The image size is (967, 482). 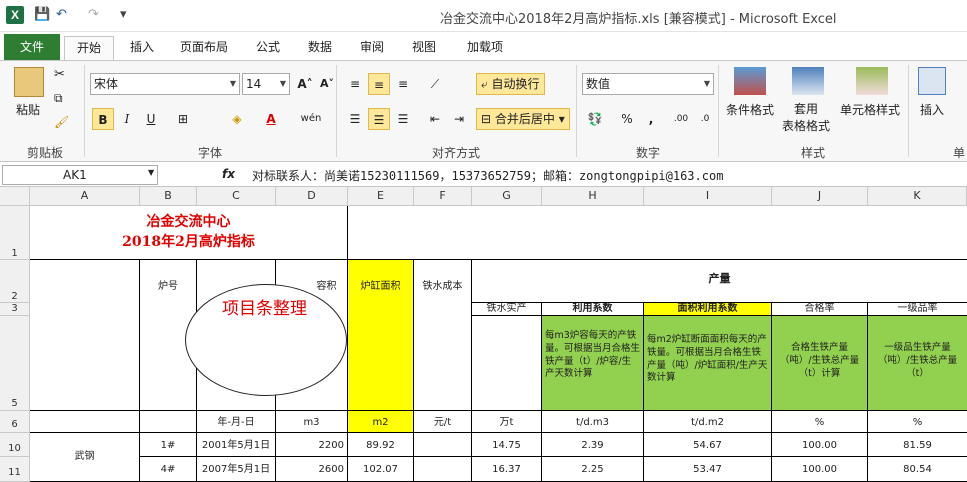 What do you see at coordinates (917, 445) in the screenshot?
I see `data-first-grade: 81.59` at bounding box center [917, 445].